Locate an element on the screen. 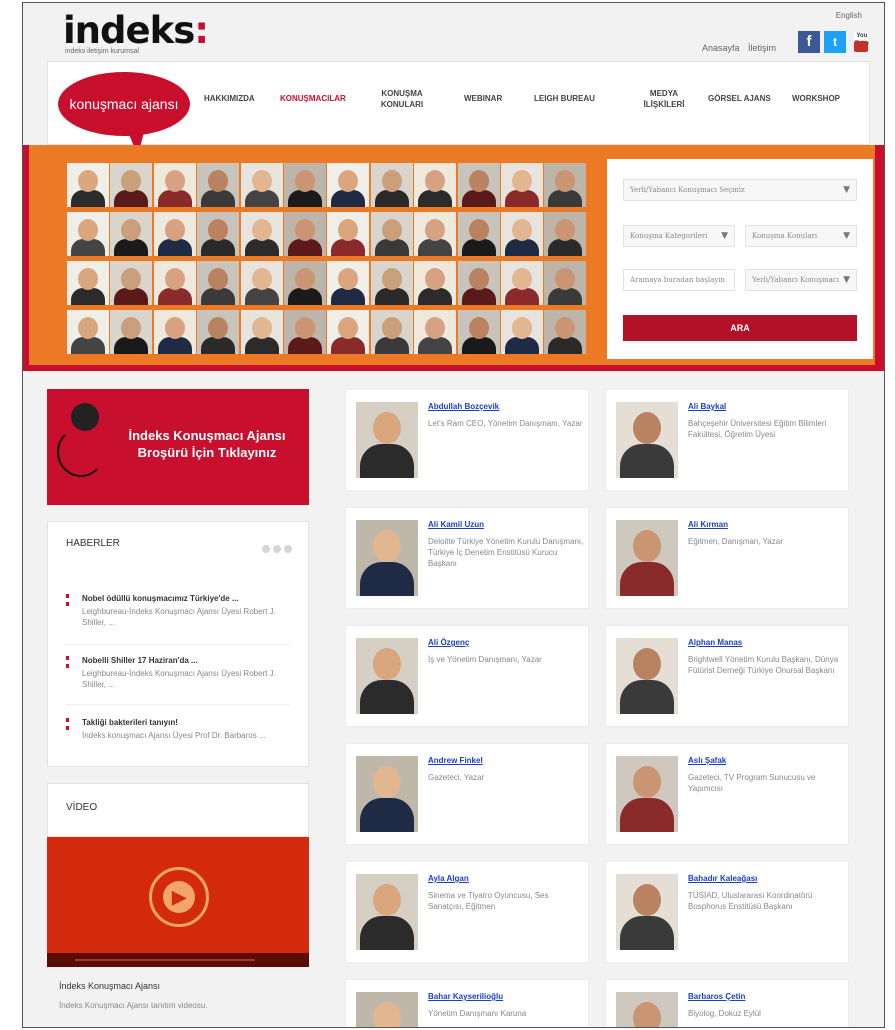 This screenshot has height=1030, width=895. home-link: Anasayfa is located at coordinates (721, 48).